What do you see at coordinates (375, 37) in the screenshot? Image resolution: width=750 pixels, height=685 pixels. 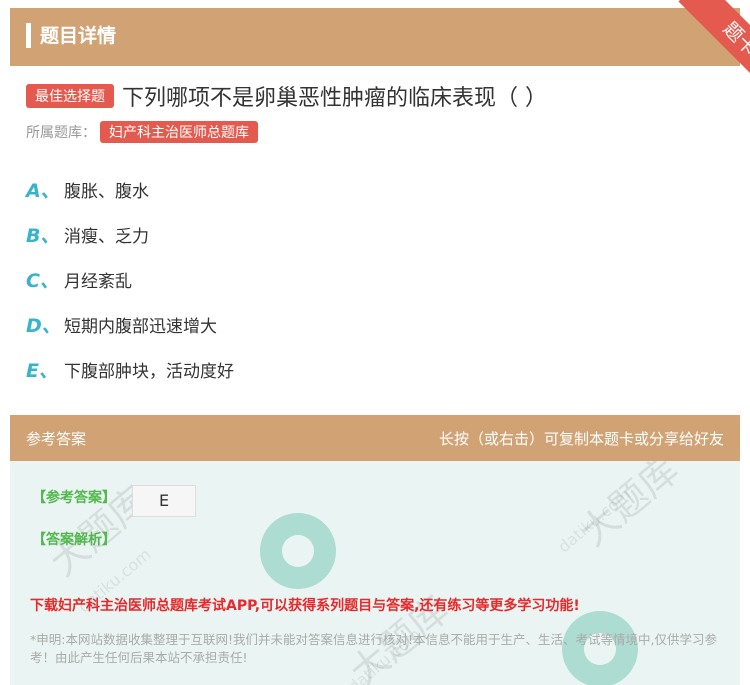 I see `title-header: 题目详情` at bounding box center [375, 37].